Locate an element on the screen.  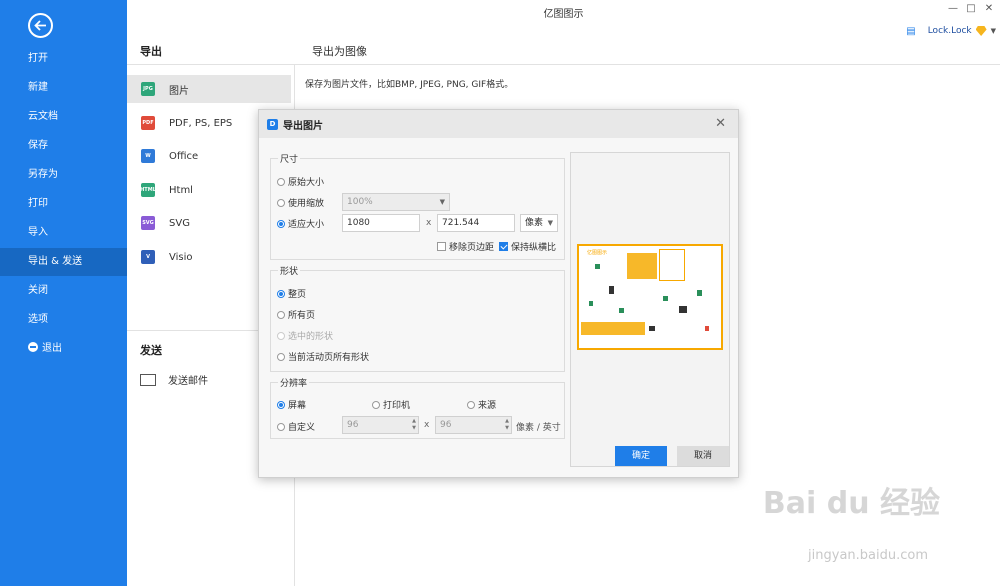
resolution-group: 分辨率 屏幕 打印机 来源 自定义 96 ▲ ▼ x 96 ▲ ▼ 像素 / 英寸 is located at coordinates (417, 407).